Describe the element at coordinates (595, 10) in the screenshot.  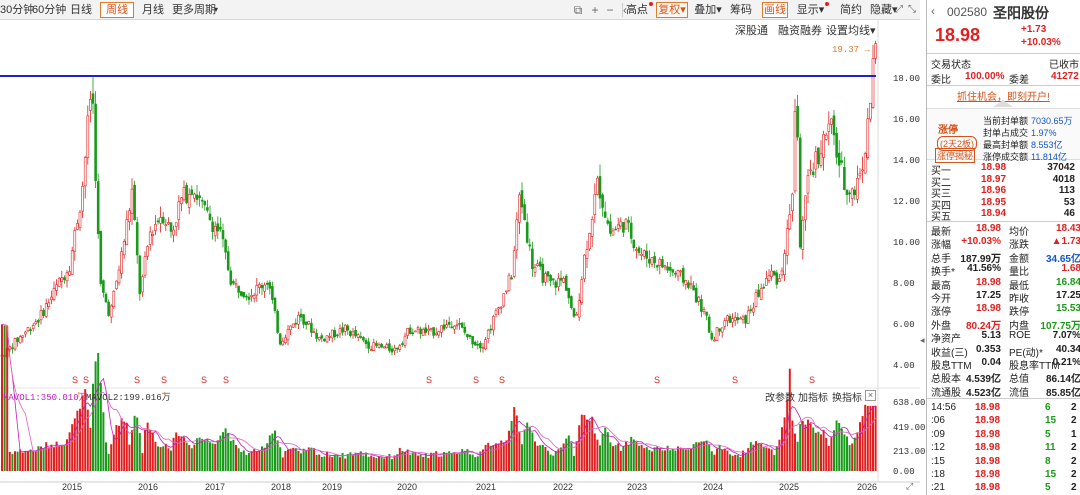
I see `plus-icon: +` at that location.